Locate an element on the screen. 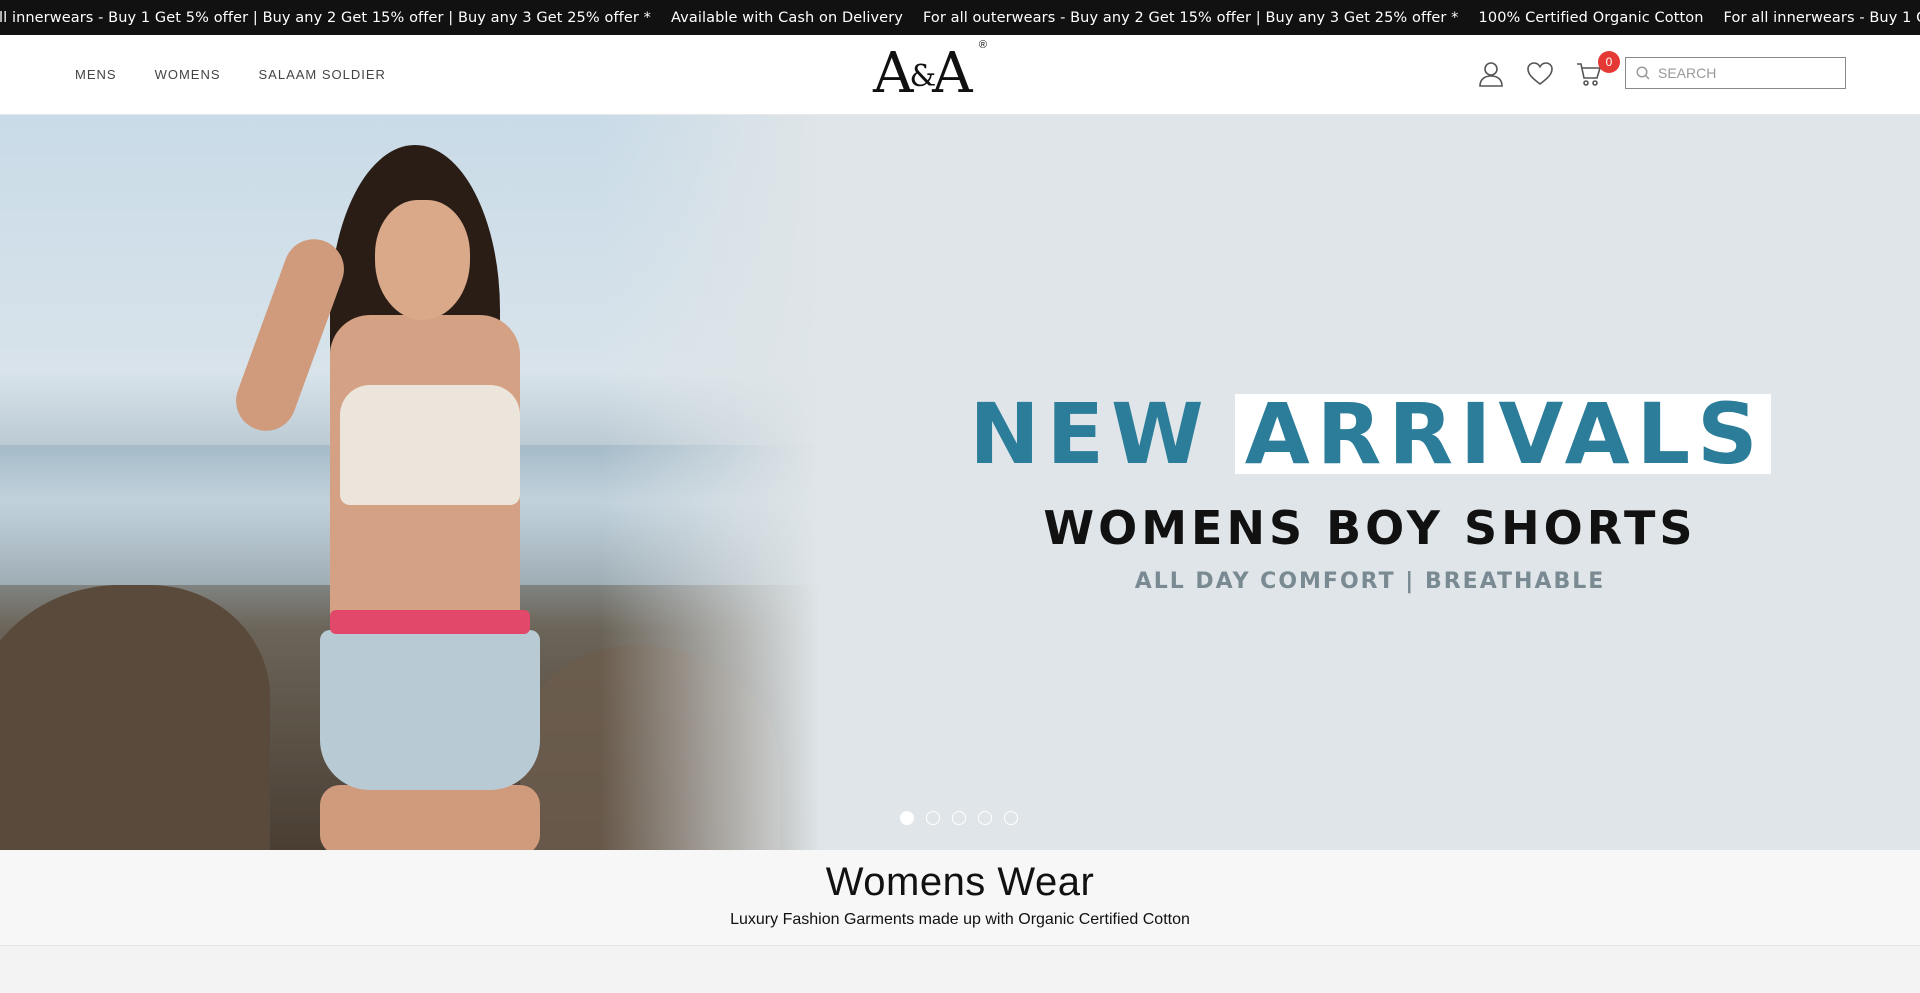 The height and width of the screenshot is (993, 1920). model-waistband is located at coordinates (430, 622).